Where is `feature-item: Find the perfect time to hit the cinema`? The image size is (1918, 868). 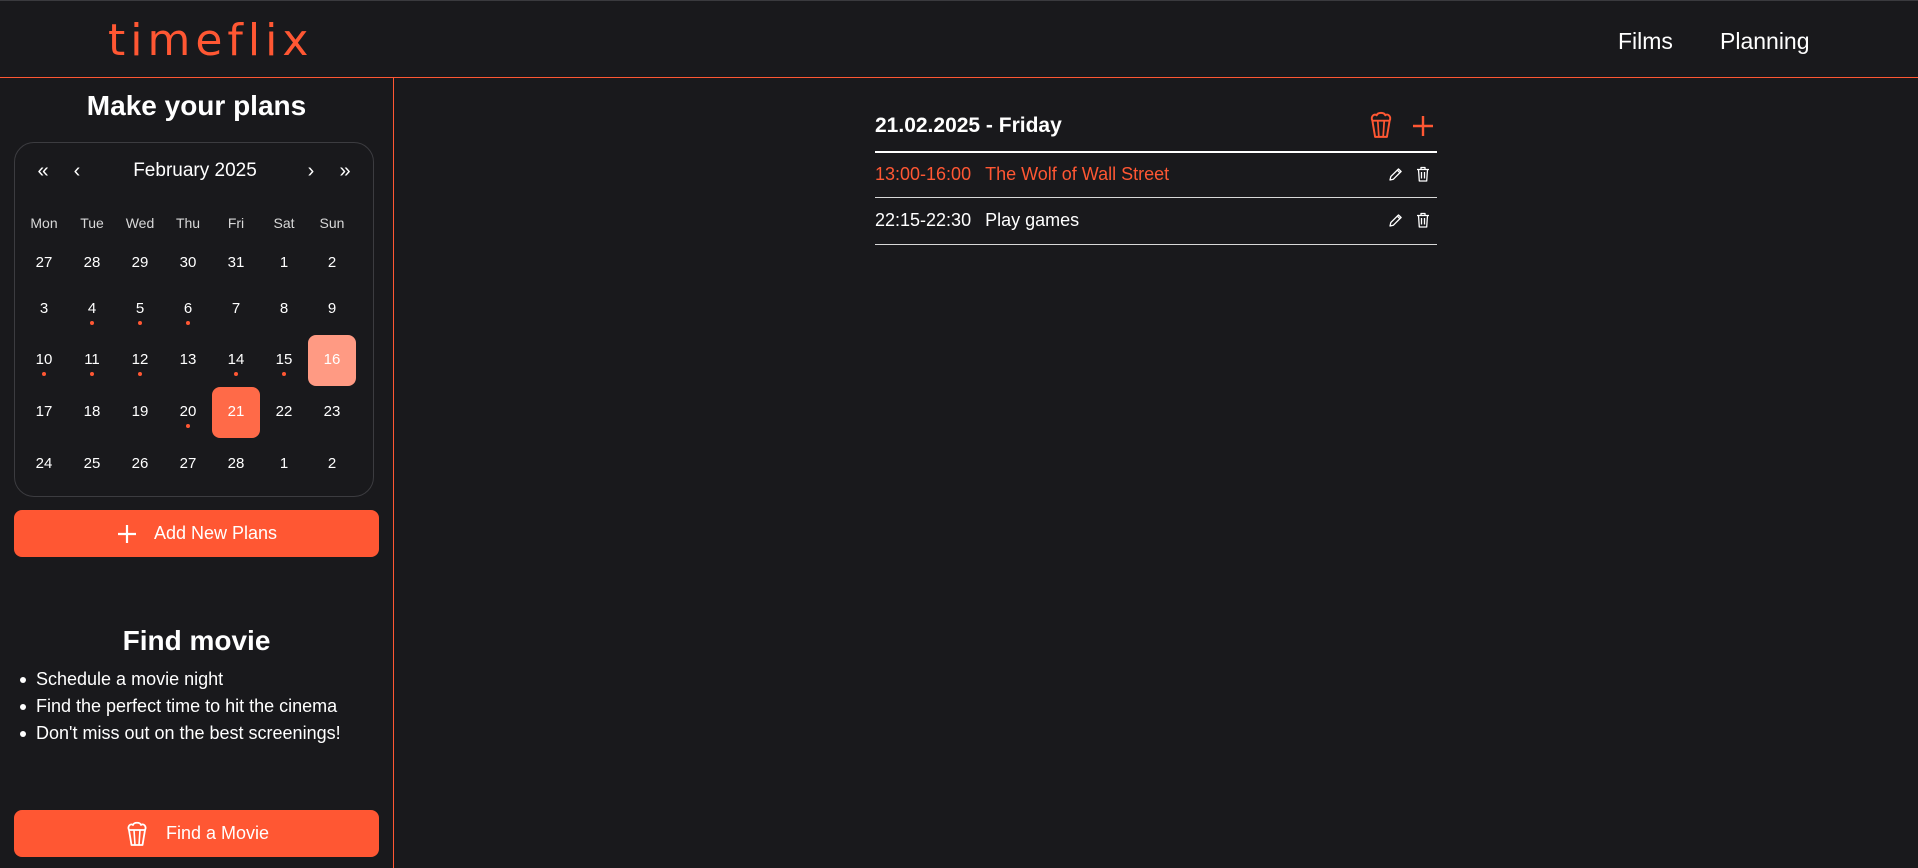 feature-item: Find the perfect time to hit the cinema is located at coordinates (187, 706).